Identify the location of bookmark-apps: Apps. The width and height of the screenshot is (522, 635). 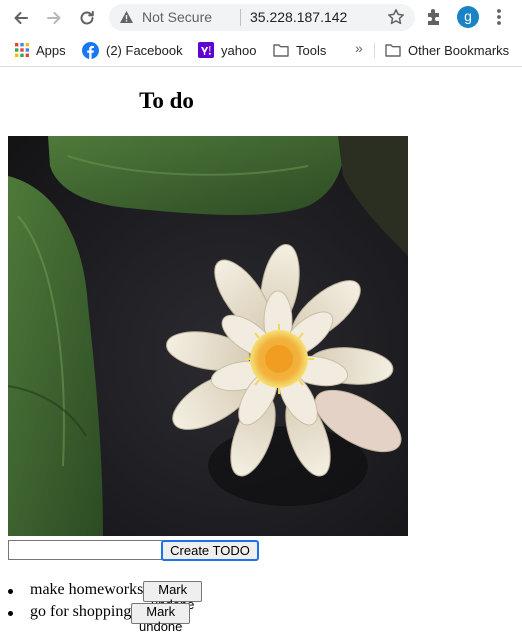
(40, 50).